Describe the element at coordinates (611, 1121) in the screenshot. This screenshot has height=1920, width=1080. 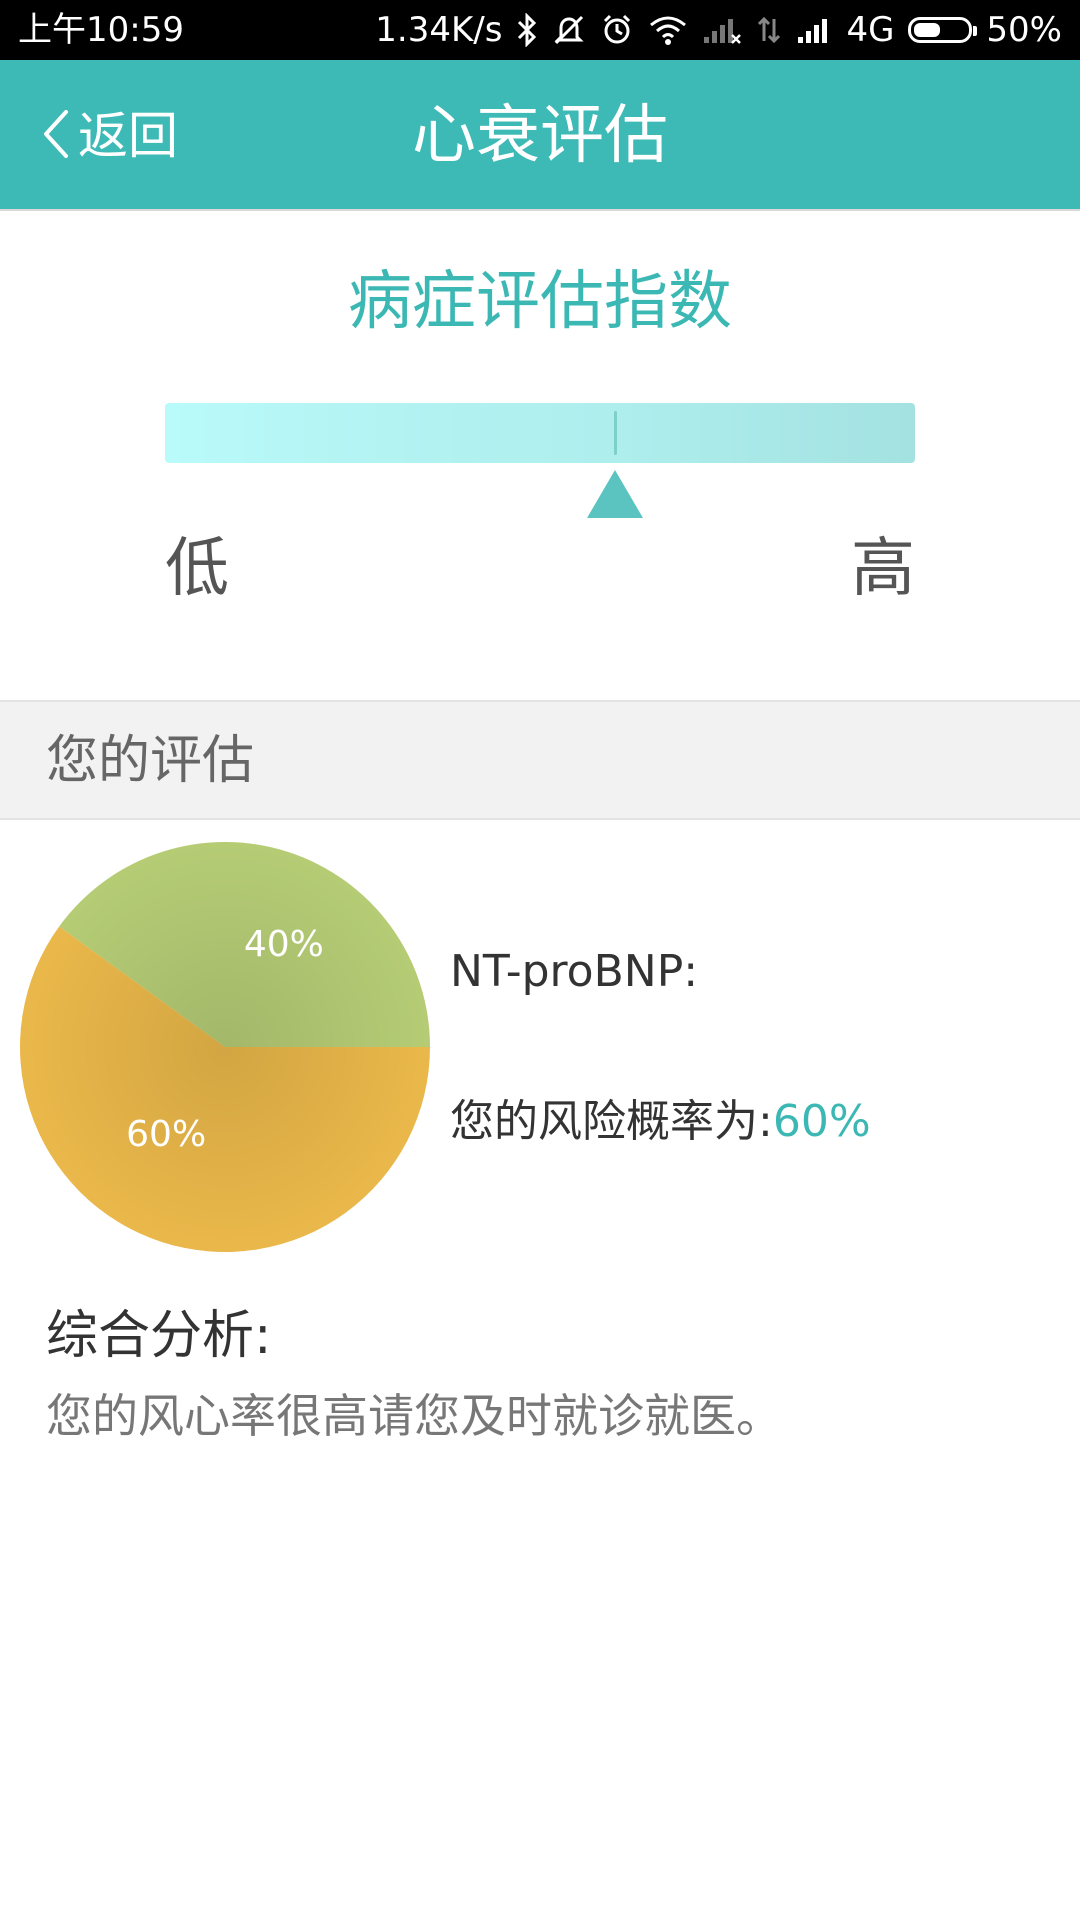
I see `risk-label: 您的风险概率为:` at that location.